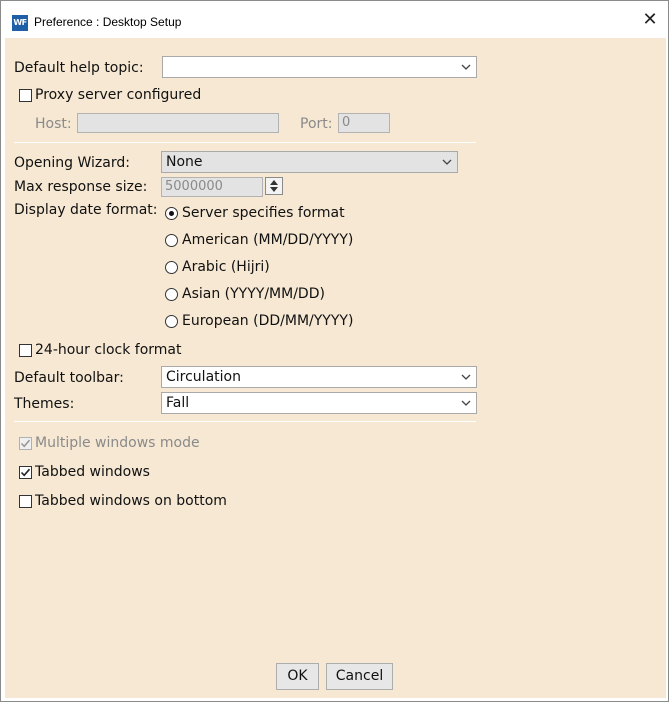 The height and width of the screenshot is (702, 669). What do you see at coordinates (226, 267) in the screenshot?
I see `radio-arabic-label: Arabic (Hijri)` at bounding box center [226, 267].